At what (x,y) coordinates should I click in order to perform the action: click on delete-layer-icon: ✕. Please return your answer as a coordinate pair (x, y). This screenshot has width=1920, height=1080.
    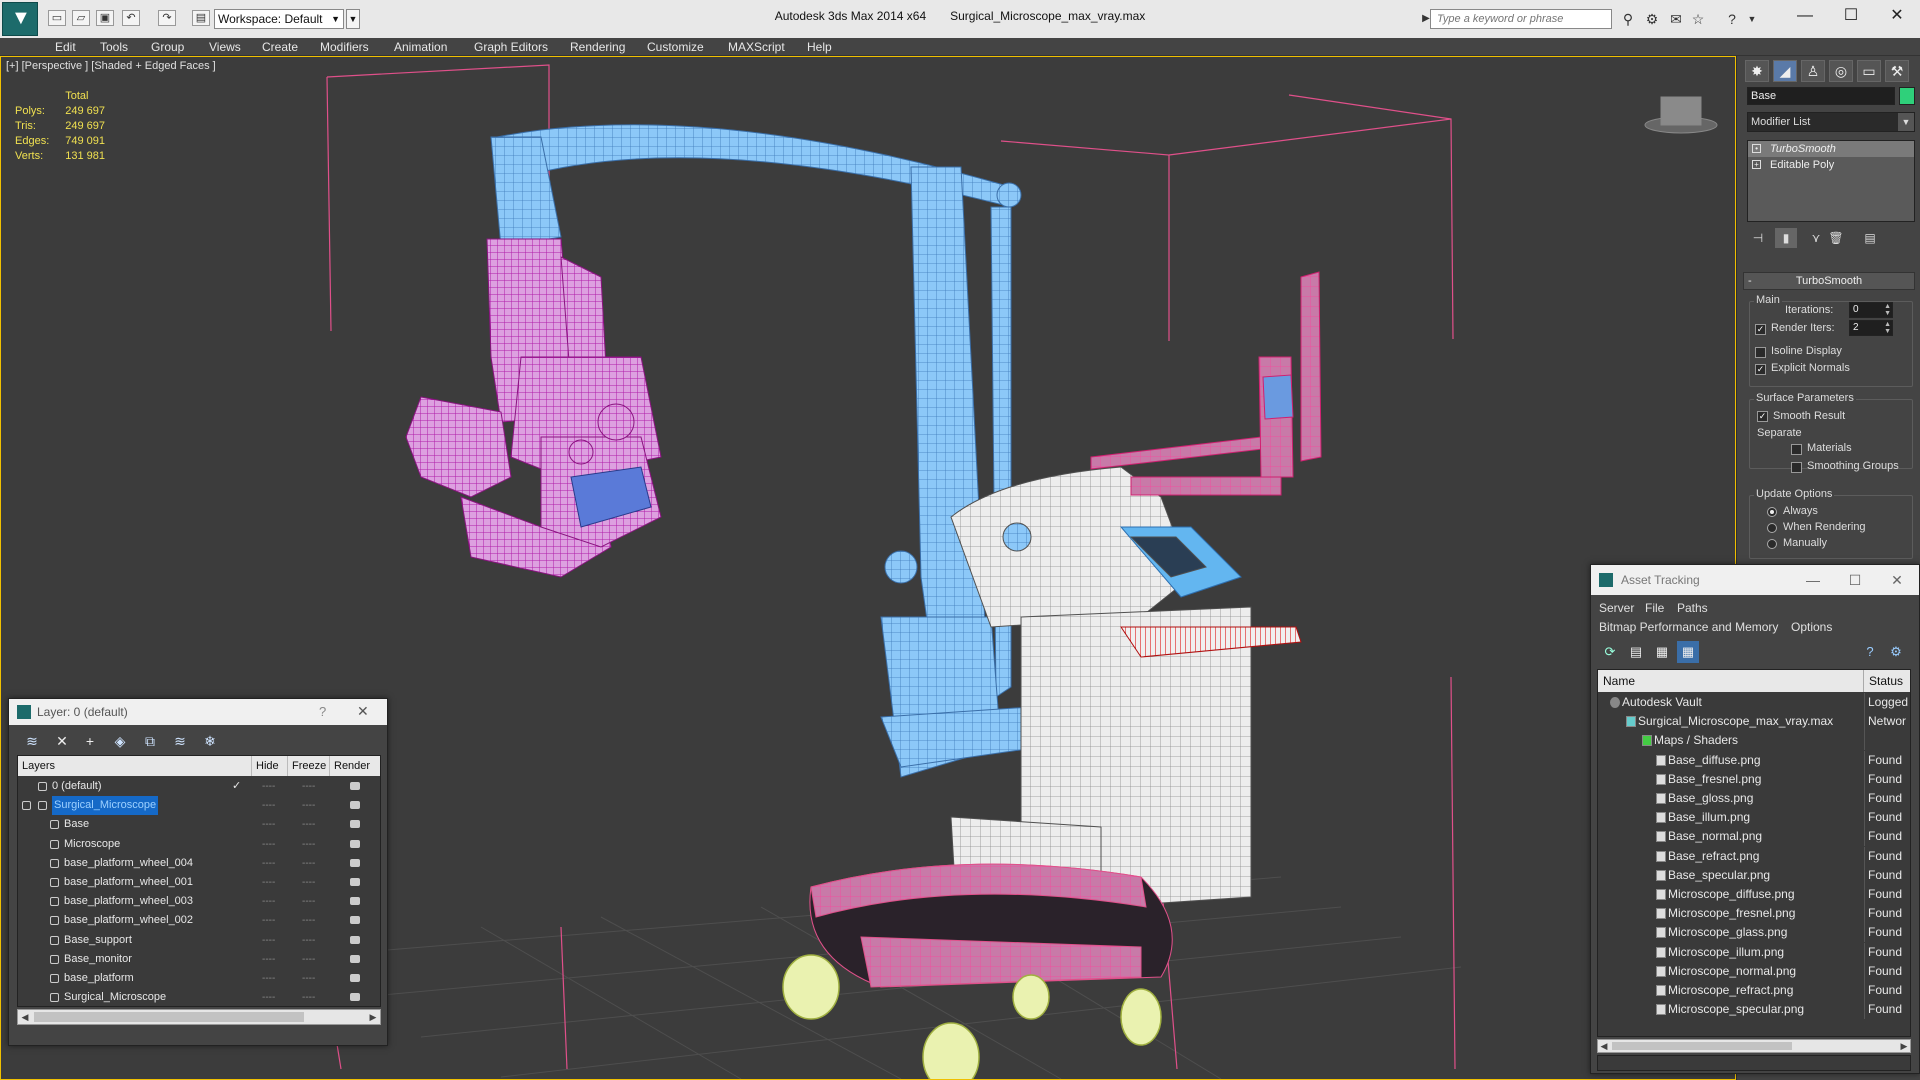
    Looking at the image, I should click on (62, 741).